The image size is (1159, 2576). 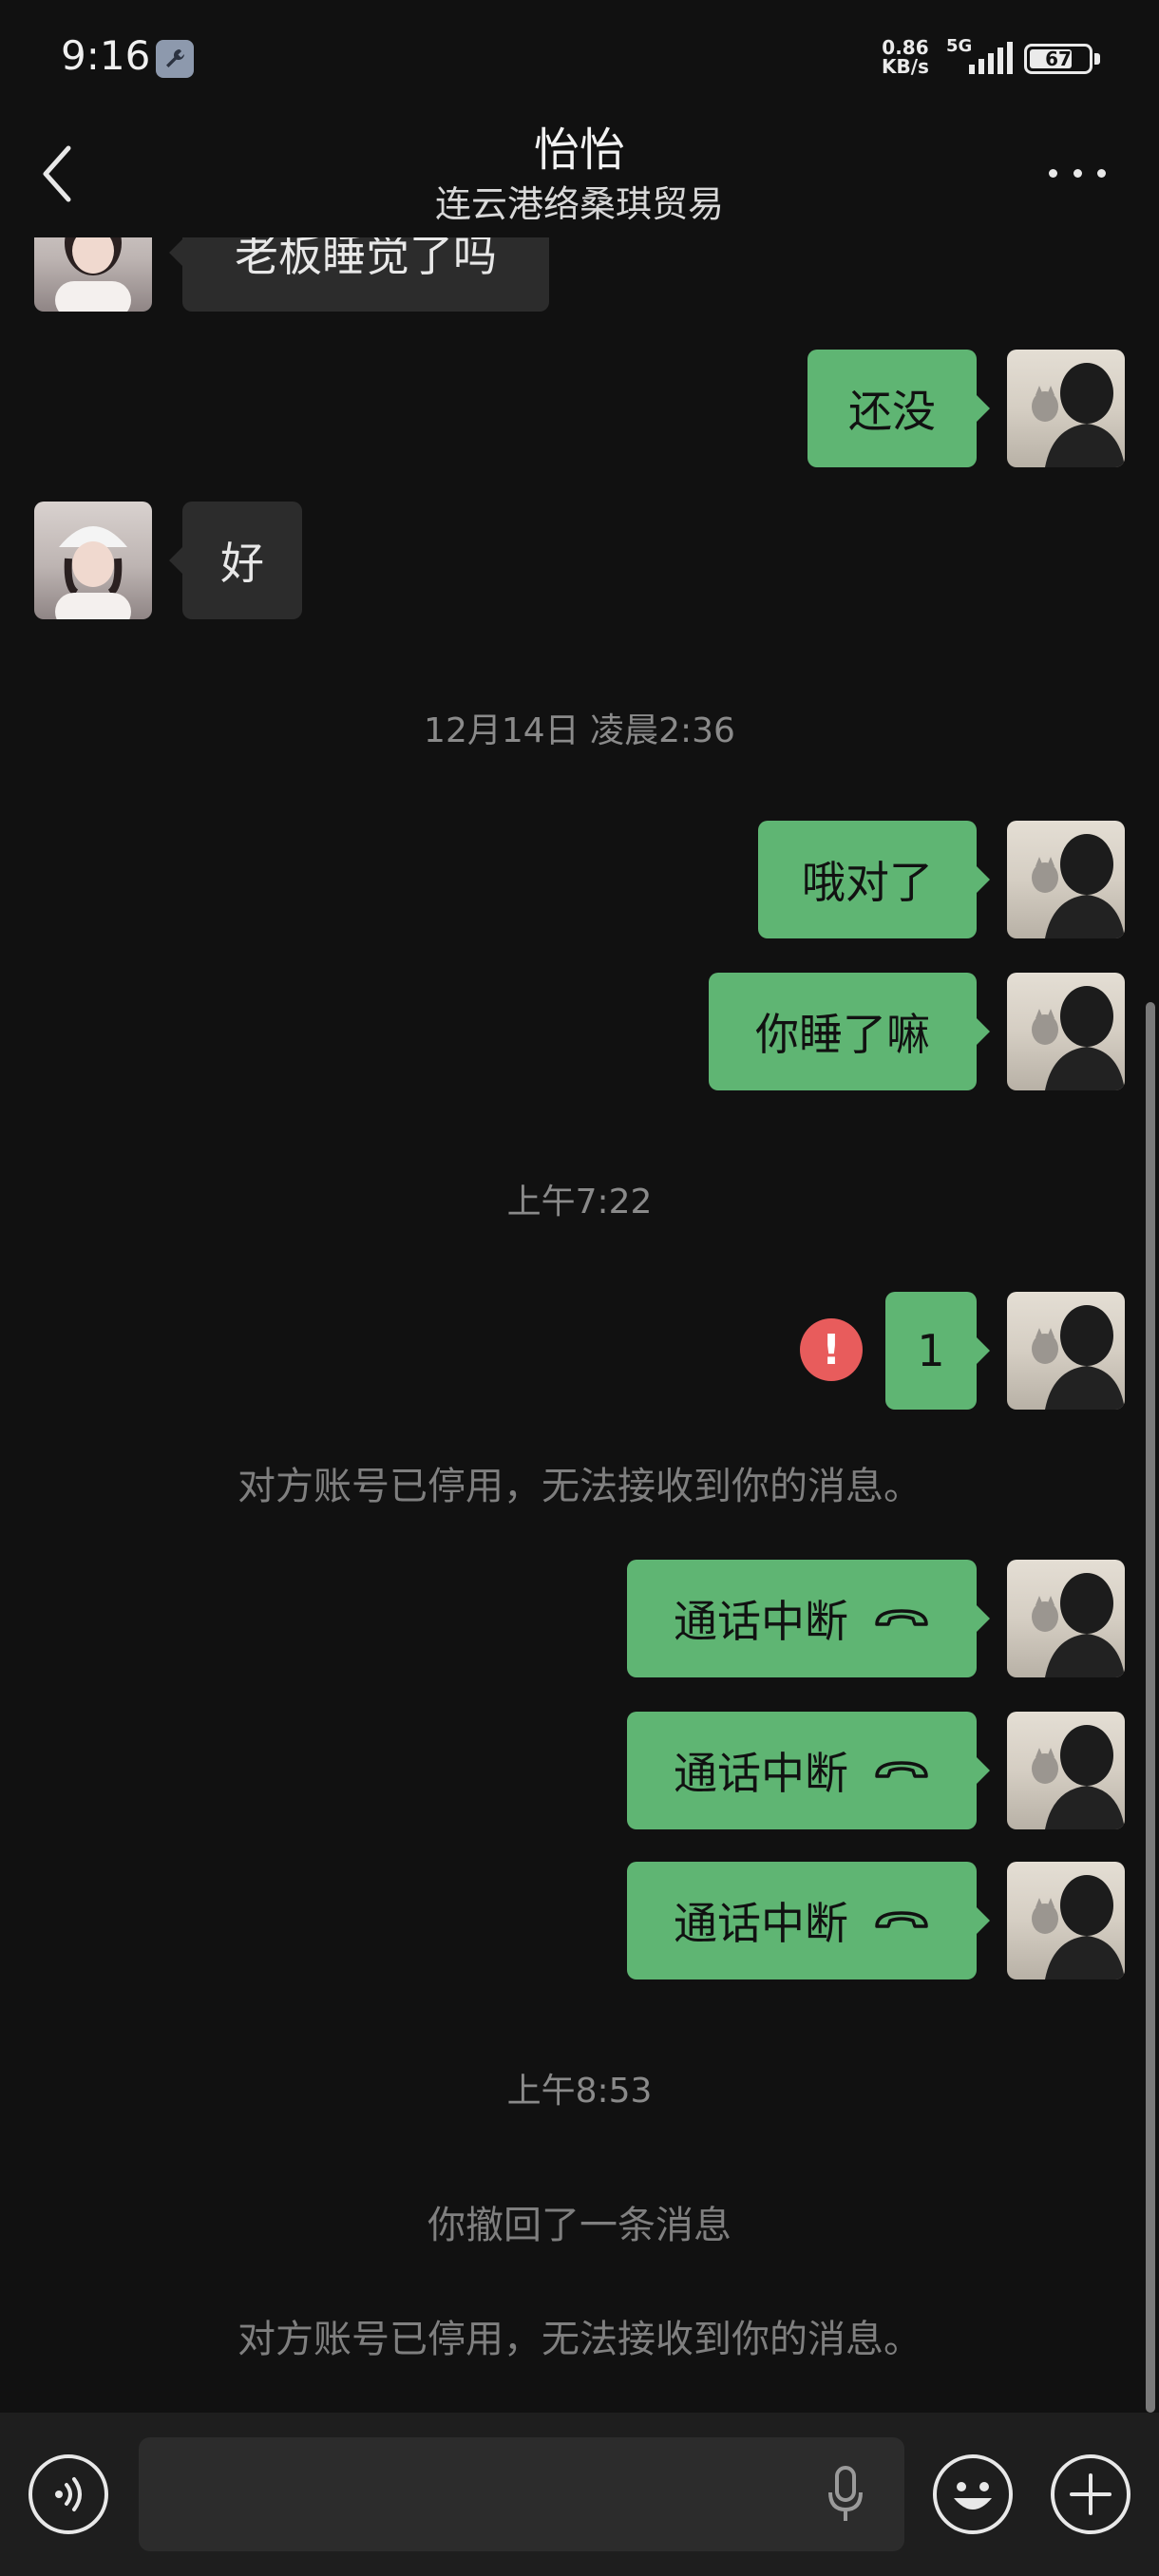 What do you see at coordinates (991, 58) in the screenshot?
I see `signal-icon` at bounding box center [991, 58].